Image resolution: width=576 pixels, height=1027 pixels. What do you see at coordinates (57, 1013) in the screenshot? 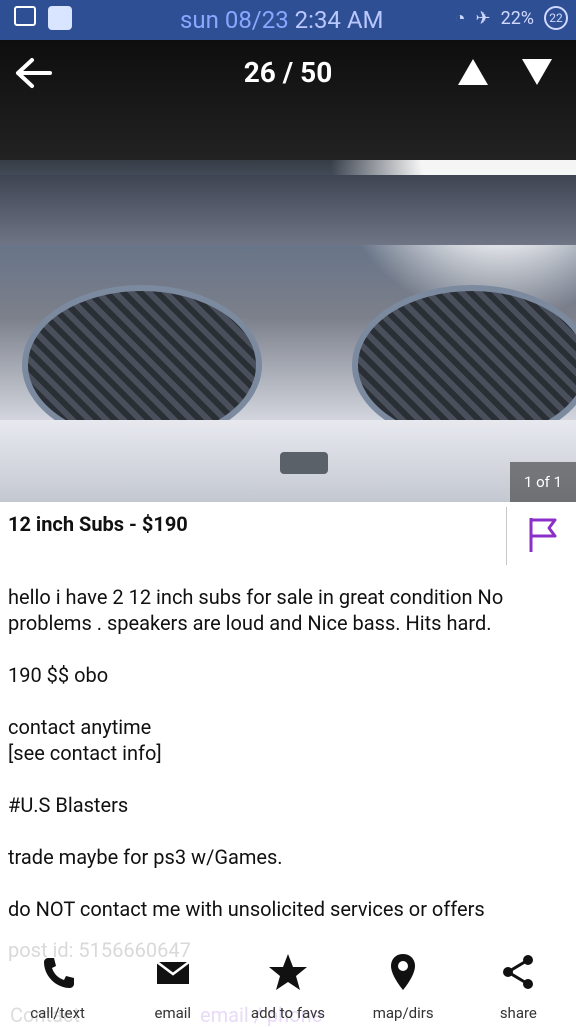
I see `call-text-label: call/text` at bounding box center [57, 1013].